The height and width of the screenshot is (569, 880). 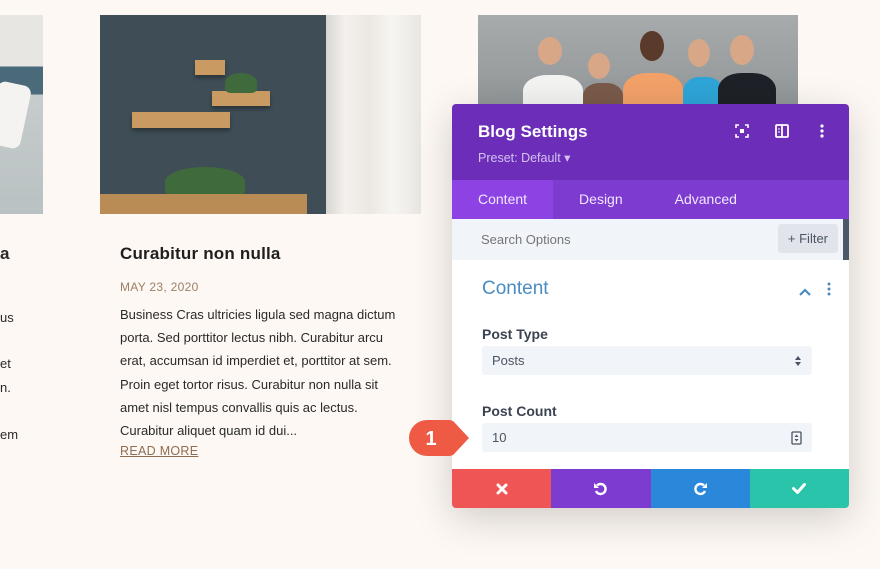 I want to click on undo-button, so click(x=601, y=488).